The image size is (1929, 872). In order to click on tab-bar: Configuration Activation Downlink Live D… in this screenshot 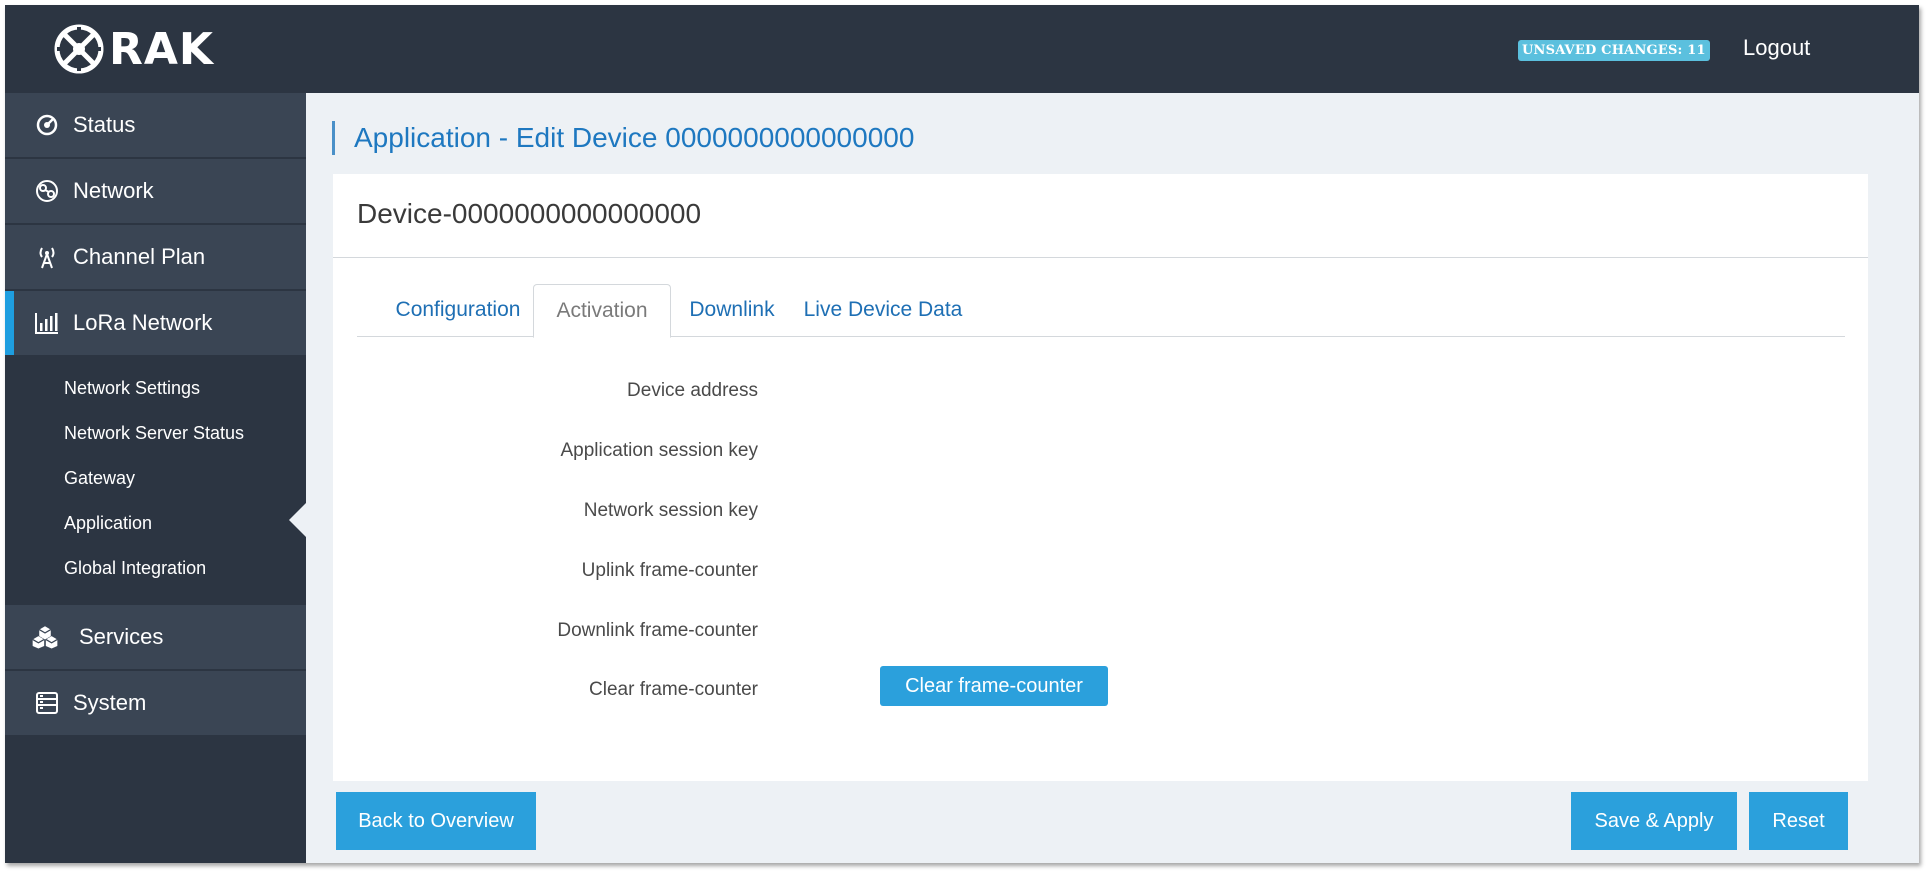, I will do `click(1101, 311)`.